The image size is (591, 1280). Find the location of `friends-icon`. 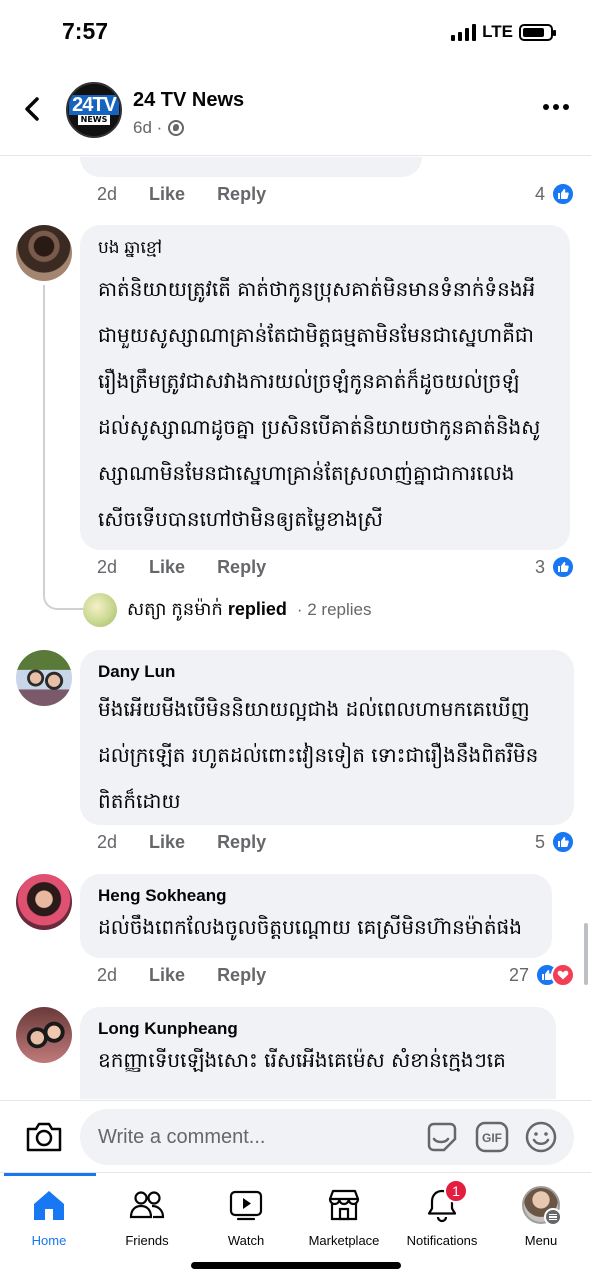

friends-icon is located at coordinates (147, 1205).